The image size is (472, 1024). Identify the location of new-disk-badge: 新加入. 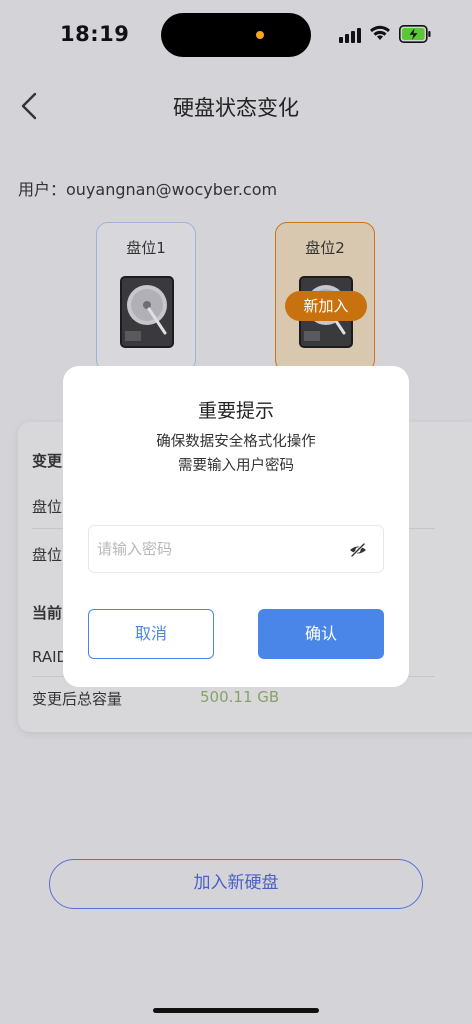
(326, 306).